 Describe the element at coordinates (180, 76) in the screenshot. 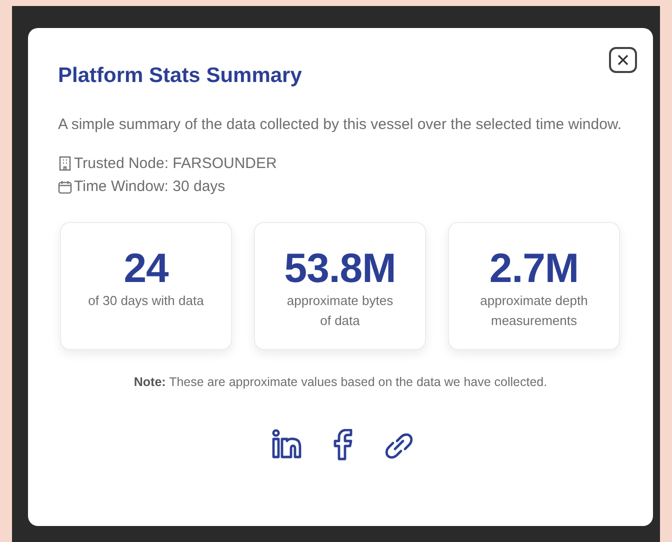

I see `modal-title: Platform Stats Summary` at that location.